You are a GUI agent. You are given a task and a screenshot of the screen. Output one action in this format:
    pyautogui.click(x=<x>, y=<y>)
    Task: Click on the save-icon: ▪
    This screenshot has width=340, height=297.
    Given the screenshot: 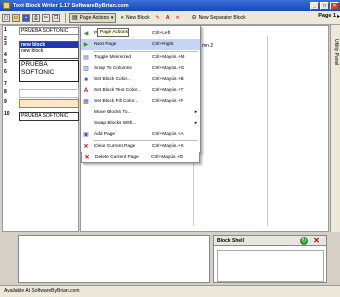 What is the action you would take?
    pyautogui.click(x=26, y=17)
    